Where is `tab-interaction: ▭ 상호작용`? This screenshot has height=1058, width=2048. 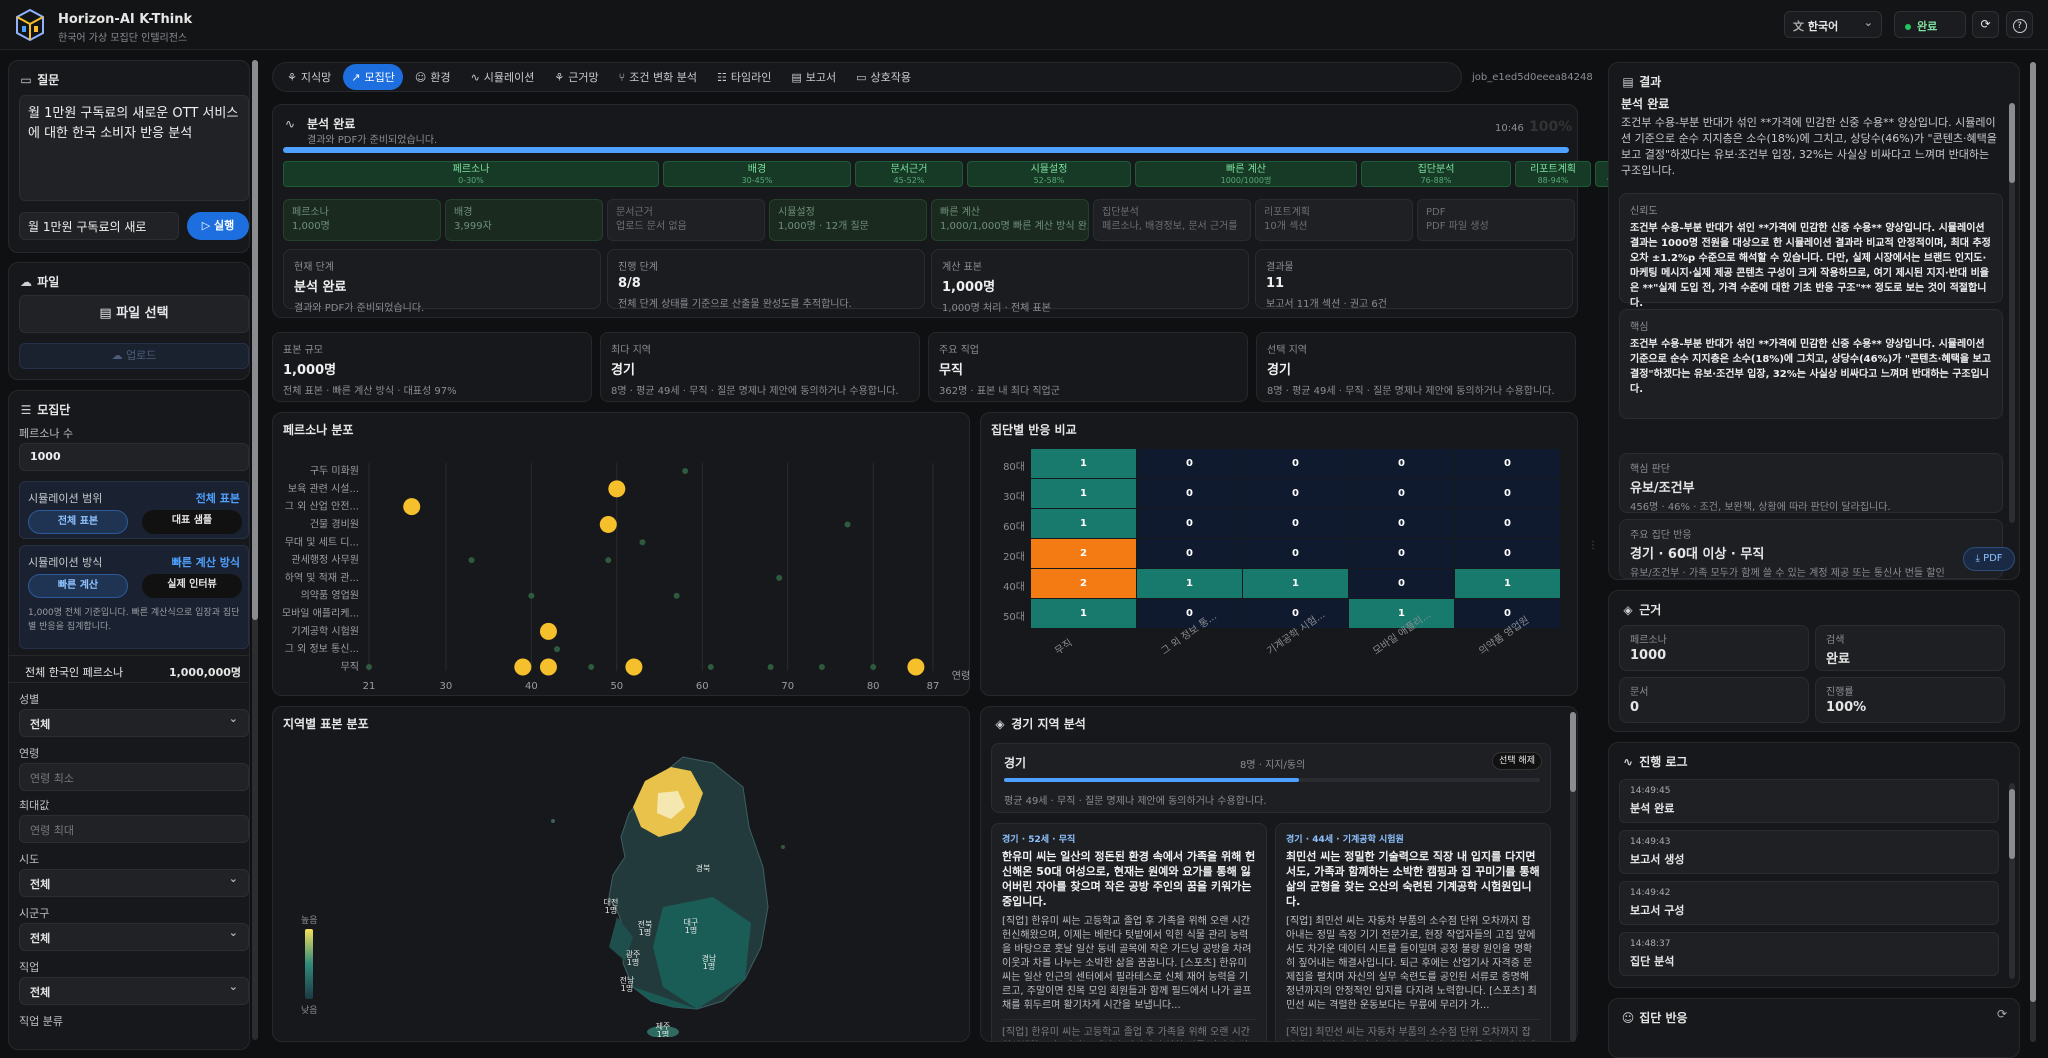 tab-interaction: ▭ 상호작용 is located at coordinates (883, 77).